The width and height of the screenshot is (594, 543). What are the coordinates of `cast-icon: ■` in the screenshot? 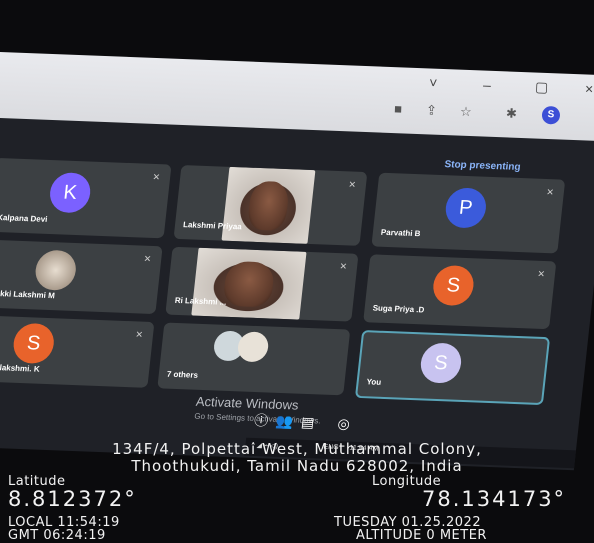 It's located at (398, 108).